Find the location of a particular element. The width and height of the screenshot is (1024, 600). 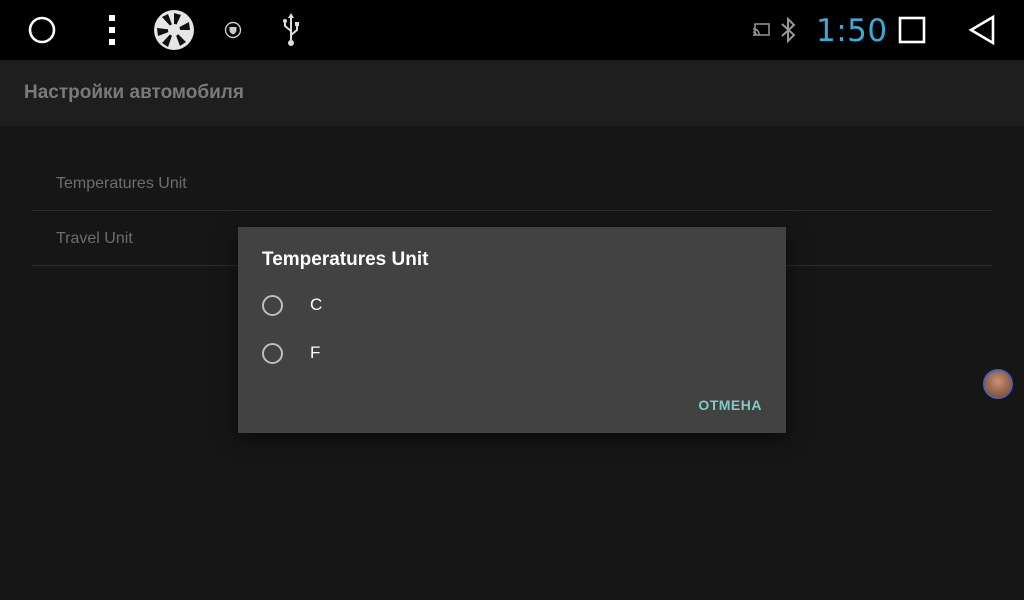

bluetooth-icon is located at coordinates (788, 30).